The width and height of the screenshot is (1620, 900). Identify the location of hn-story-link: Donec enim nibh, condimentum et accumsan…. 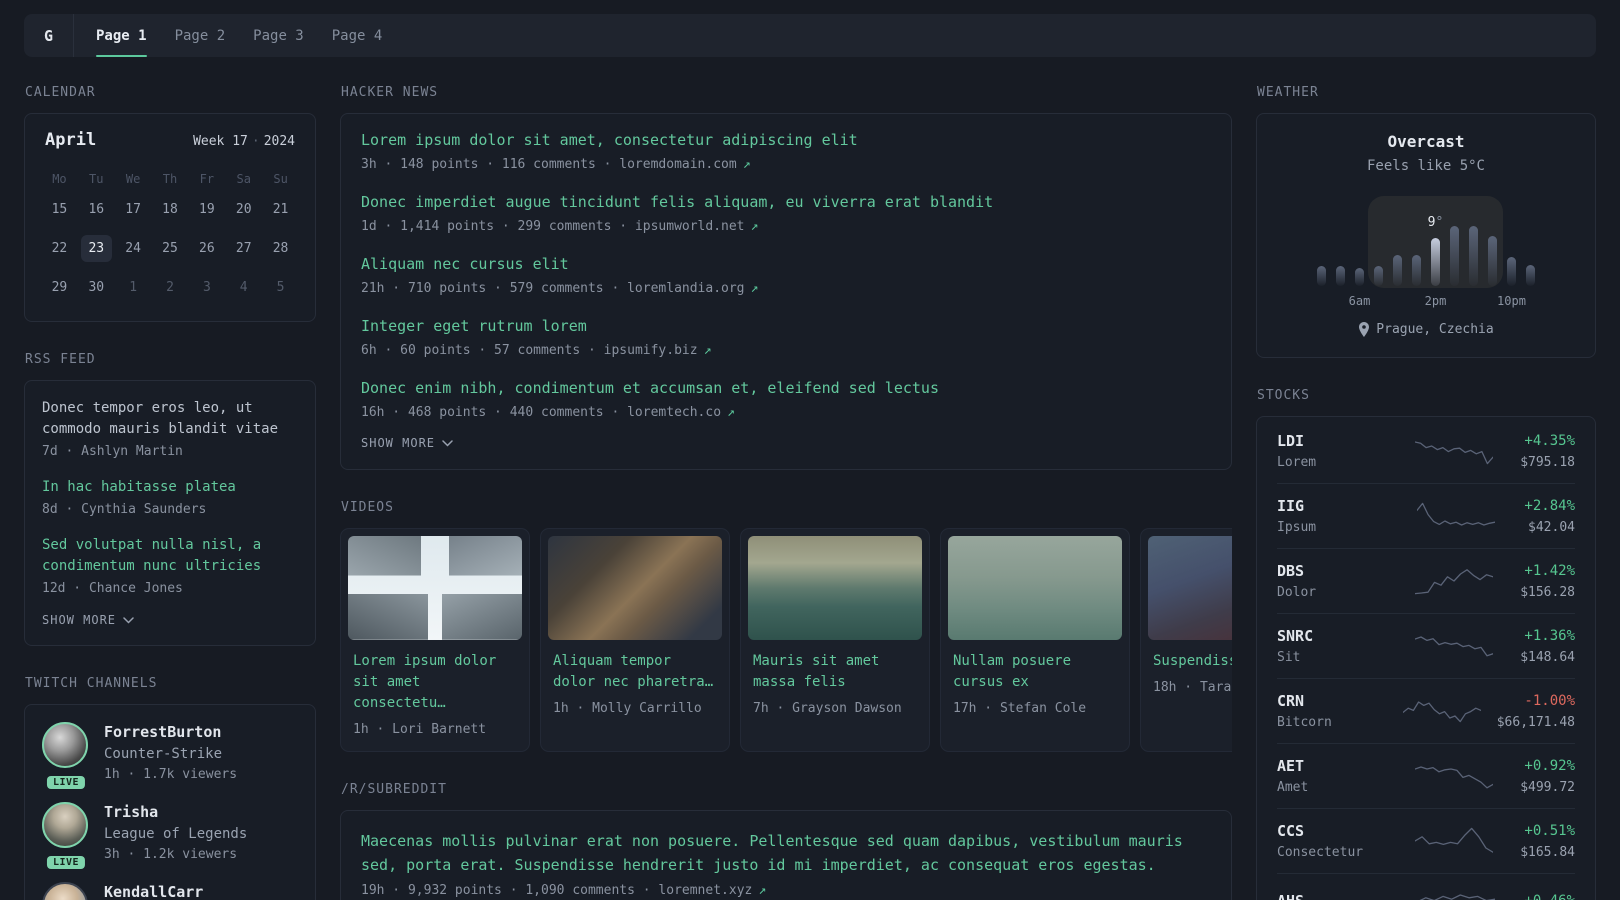
(786, 388).